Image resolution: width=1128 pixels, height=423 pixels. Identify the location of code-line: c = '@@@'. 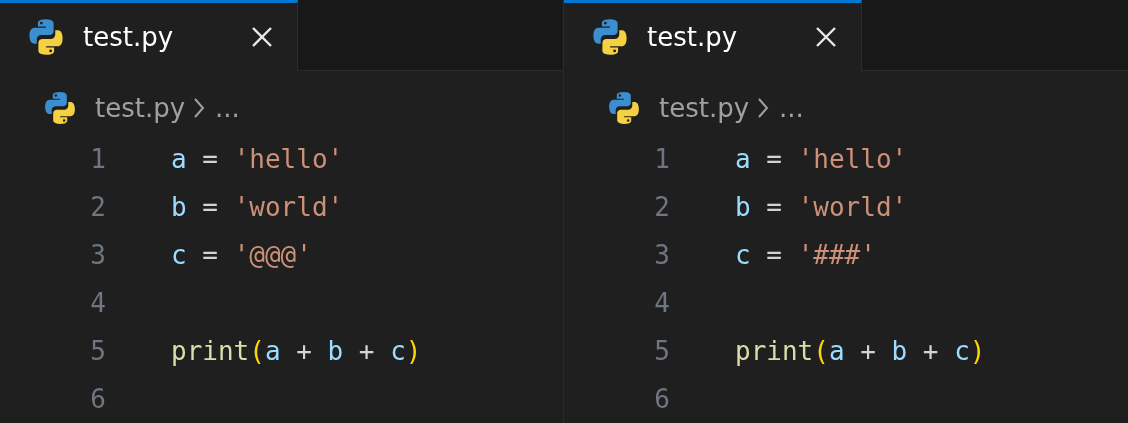
(241, 255).